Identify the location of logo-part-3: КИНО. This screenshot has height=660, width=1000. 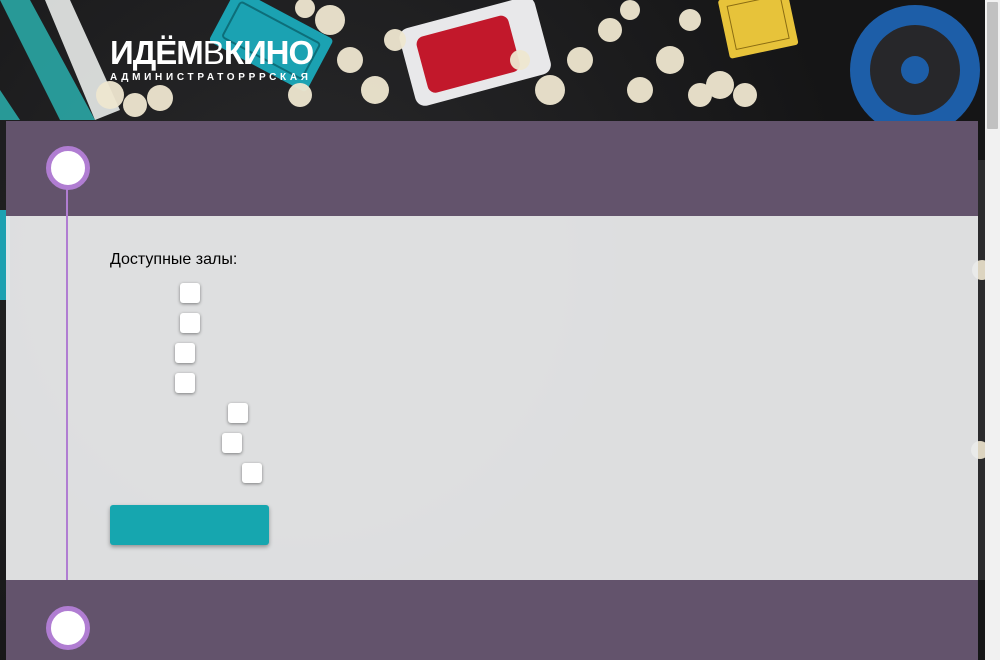
(268, 52).